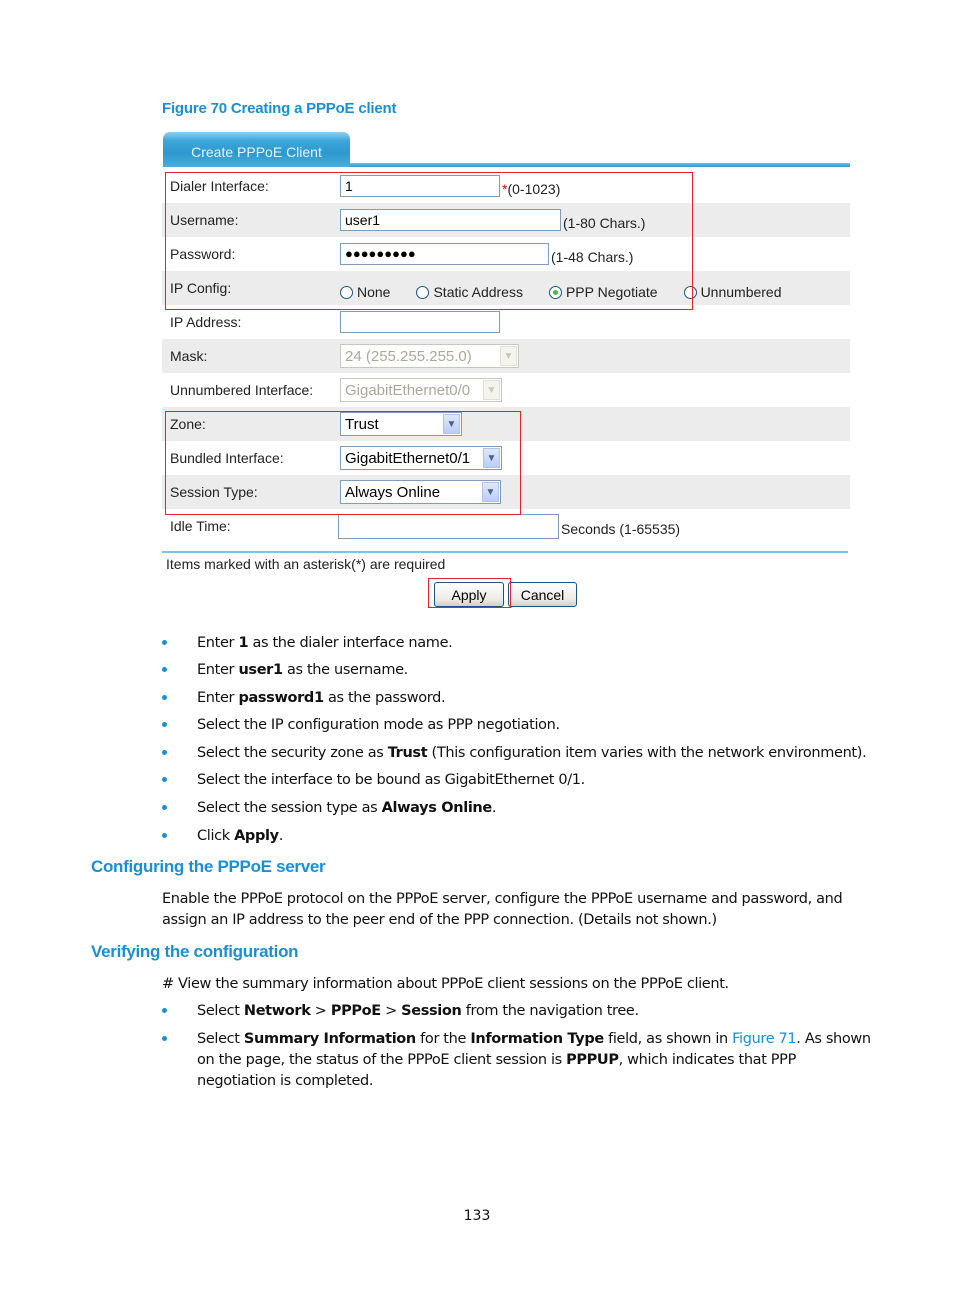 The width and height of the screenshot is (954, 1296). I want to click on tab-underline, so click(600, 165).